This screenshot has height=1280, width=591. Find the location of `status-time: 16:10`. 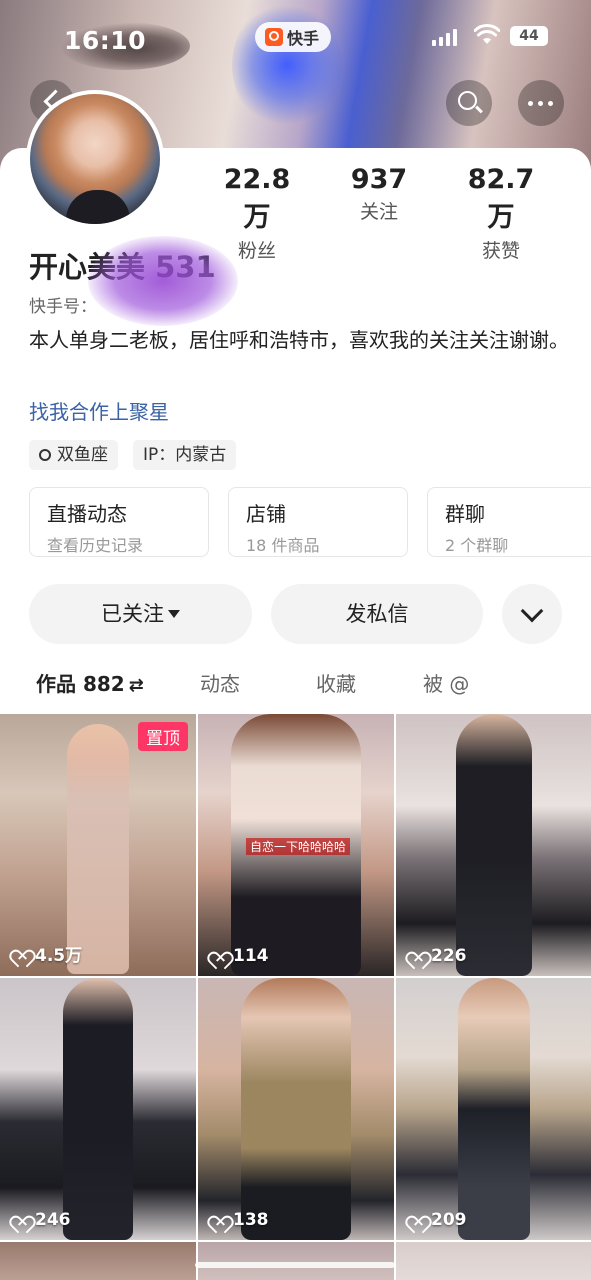

status-time: 16:10 is located at coordinates (105, 40).